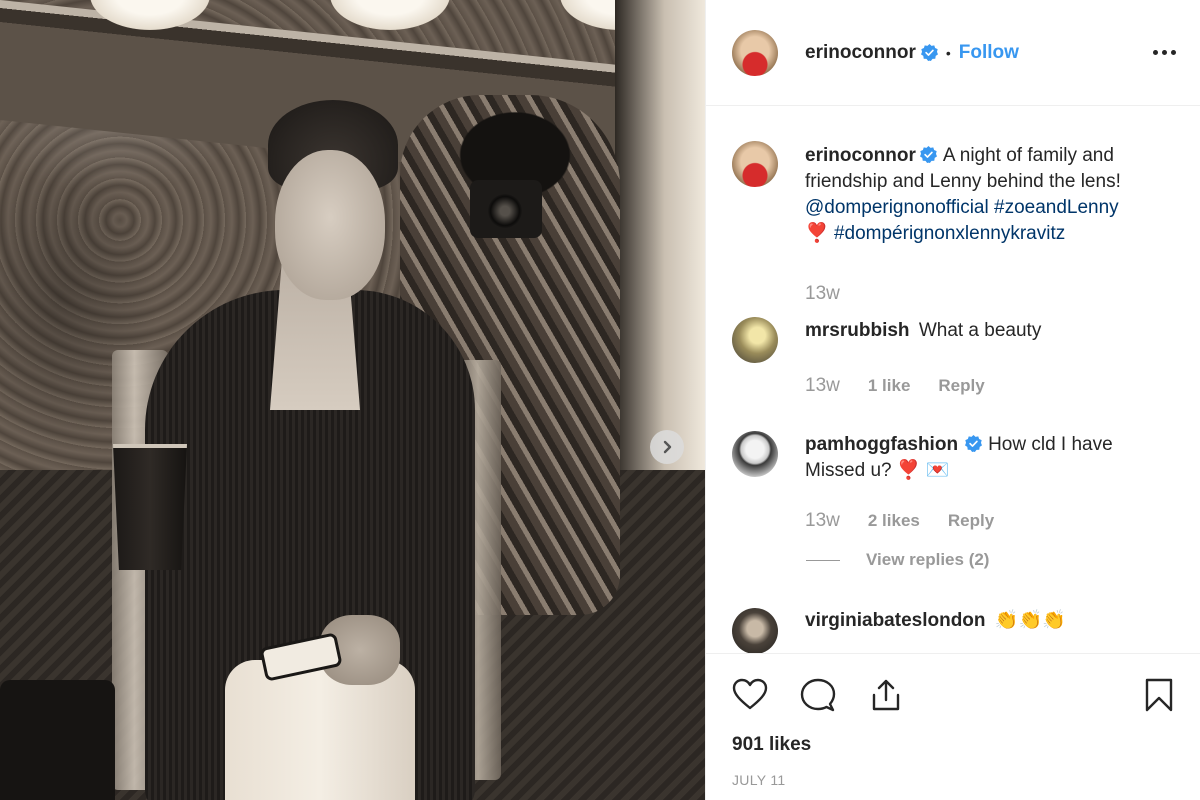 Image resolution: width=1200 pixels, height=800 pixels. Describe the element at coordinates (1164, 52) in the screenshot. I see `more-options-icon` at that location.